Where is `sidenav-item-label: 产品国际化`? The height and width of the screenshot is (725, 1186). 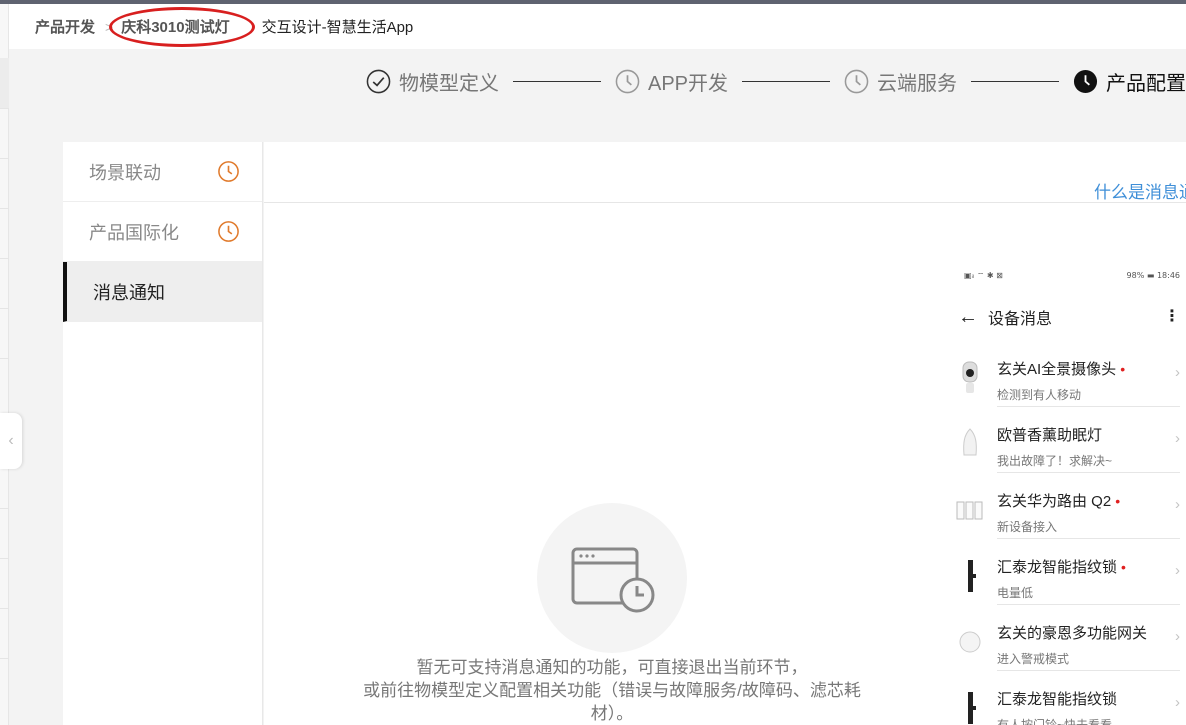 sidenav-item-label: 产品国际化 is located at coordinates (134, 232).